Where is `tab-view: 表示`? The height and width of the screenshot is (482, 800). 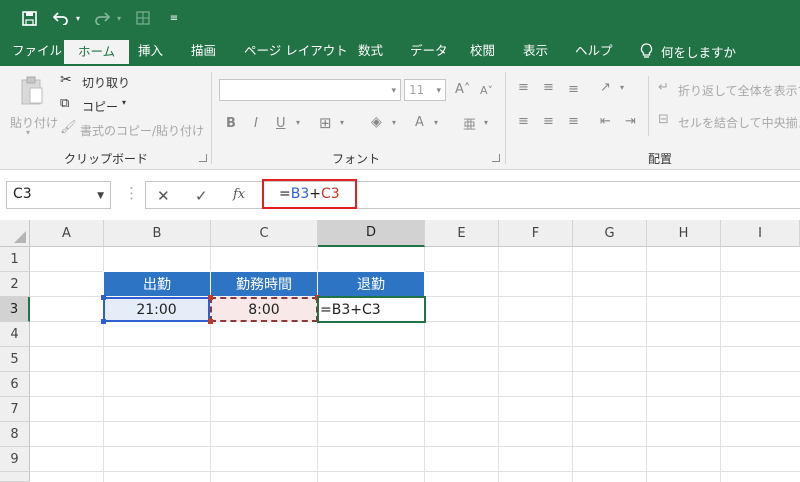
tab-view: 表示 is located at coordinates (535, 51).